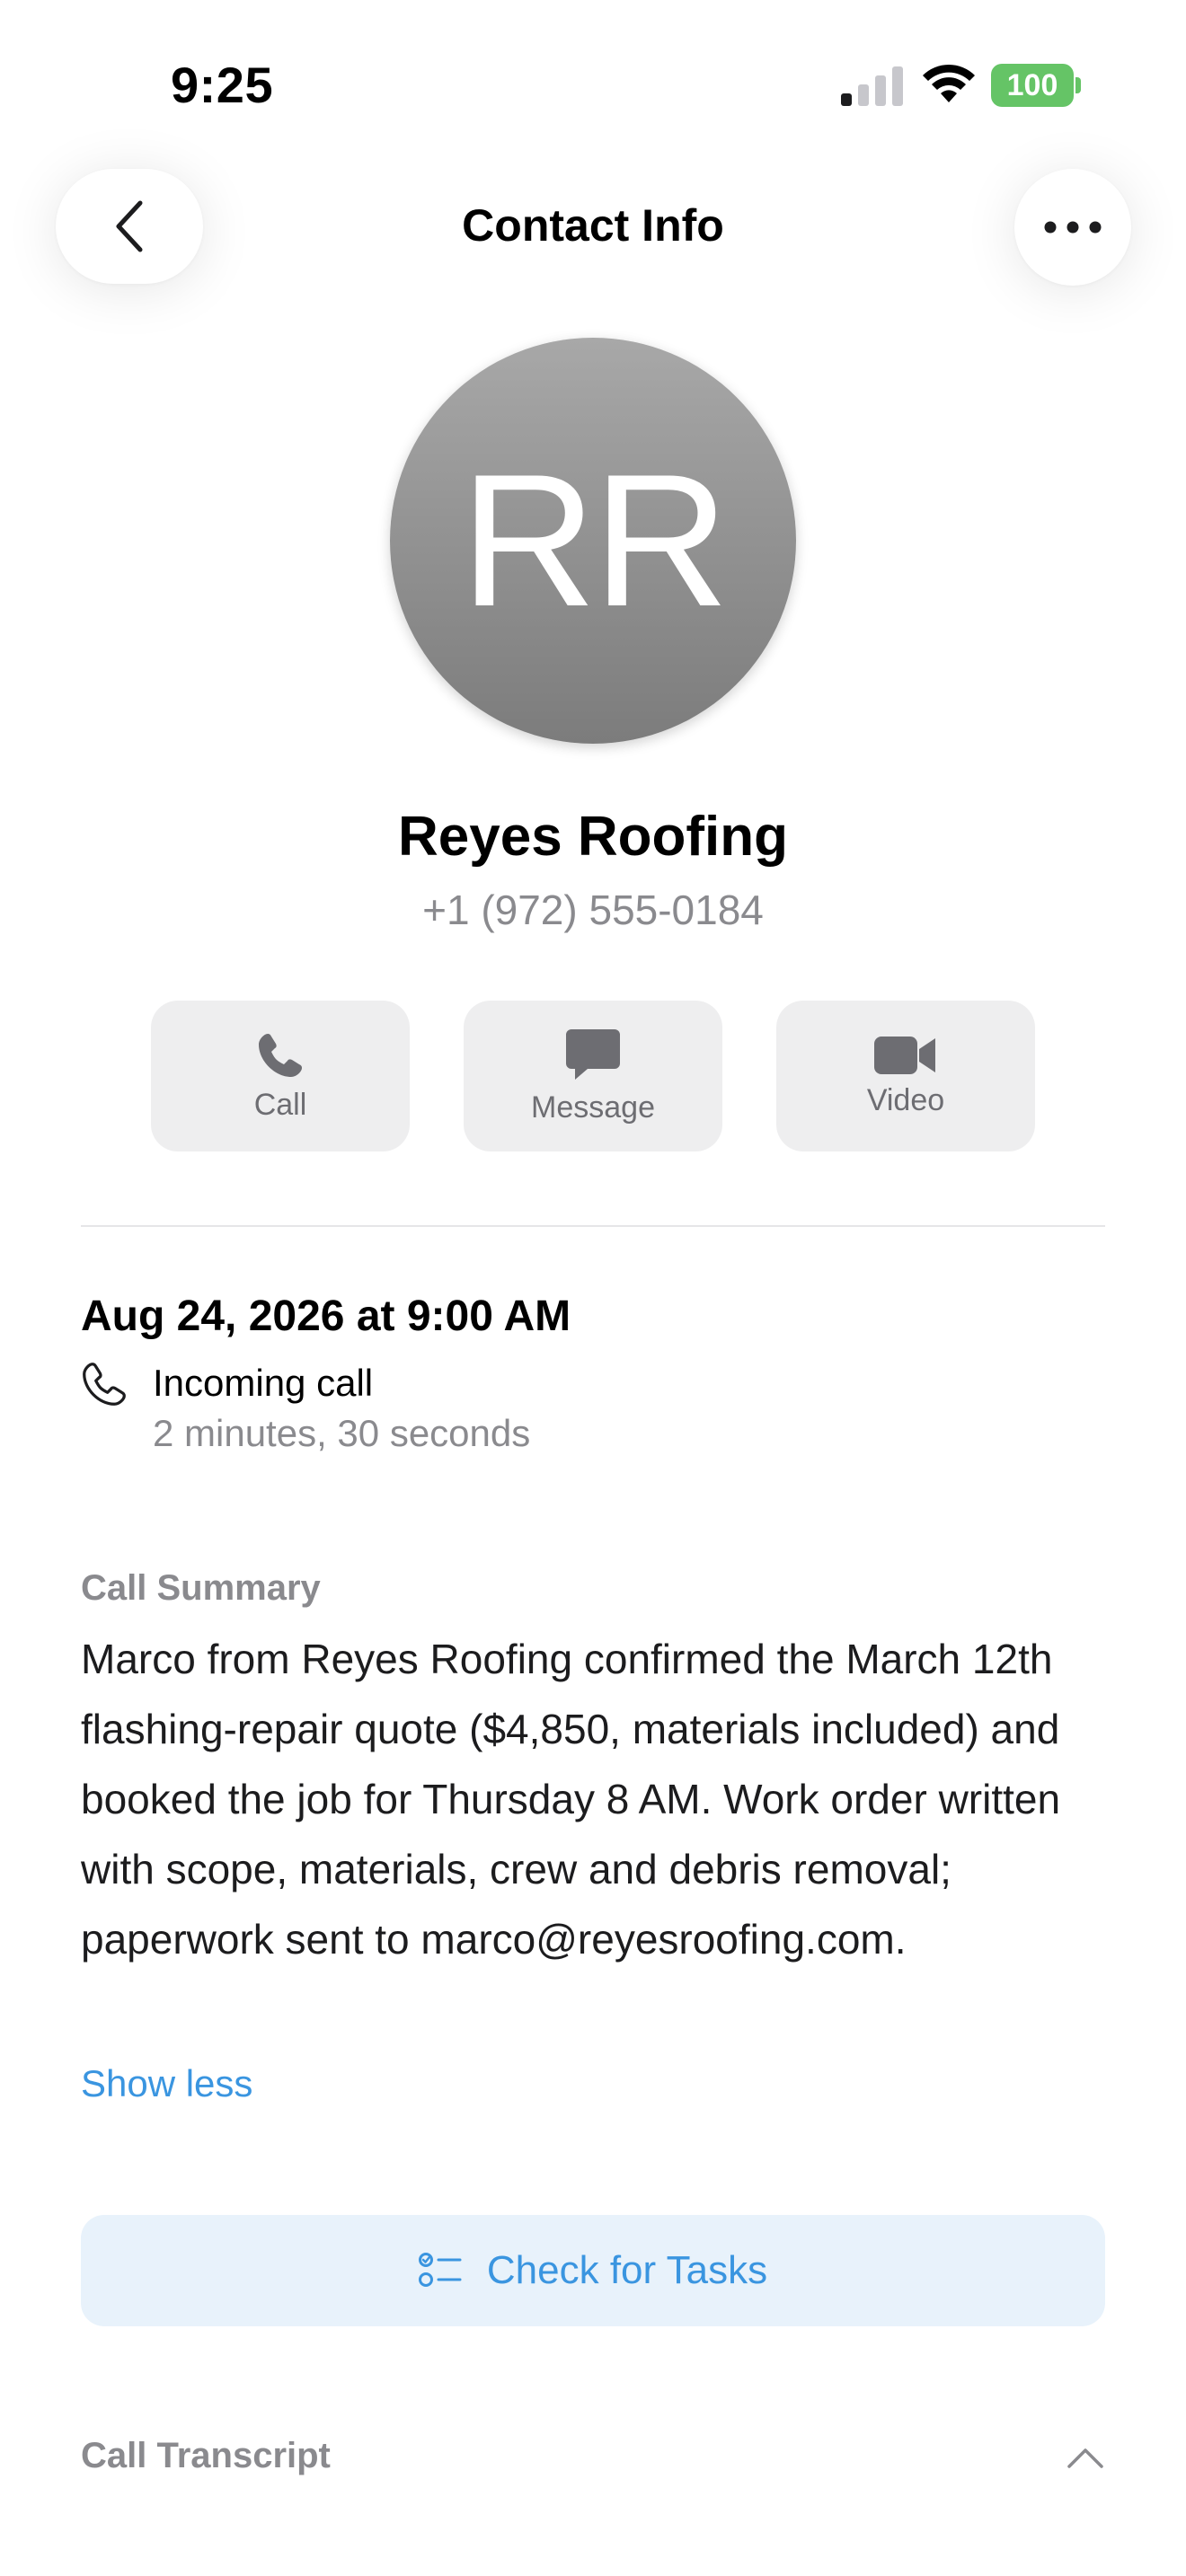 Image resolution: width=1186 pixels, height=2576 pixels. I want to click on call-duration: 2 minutes, 30 seconds, so click(342, 1433).